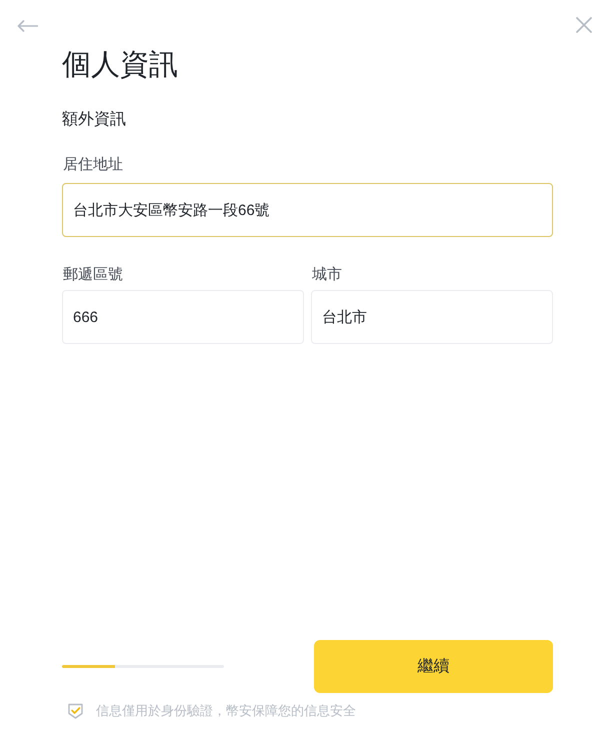  Describe the element at coordinates (584, 25) in the screenshot. I see `close-icon` at that location.